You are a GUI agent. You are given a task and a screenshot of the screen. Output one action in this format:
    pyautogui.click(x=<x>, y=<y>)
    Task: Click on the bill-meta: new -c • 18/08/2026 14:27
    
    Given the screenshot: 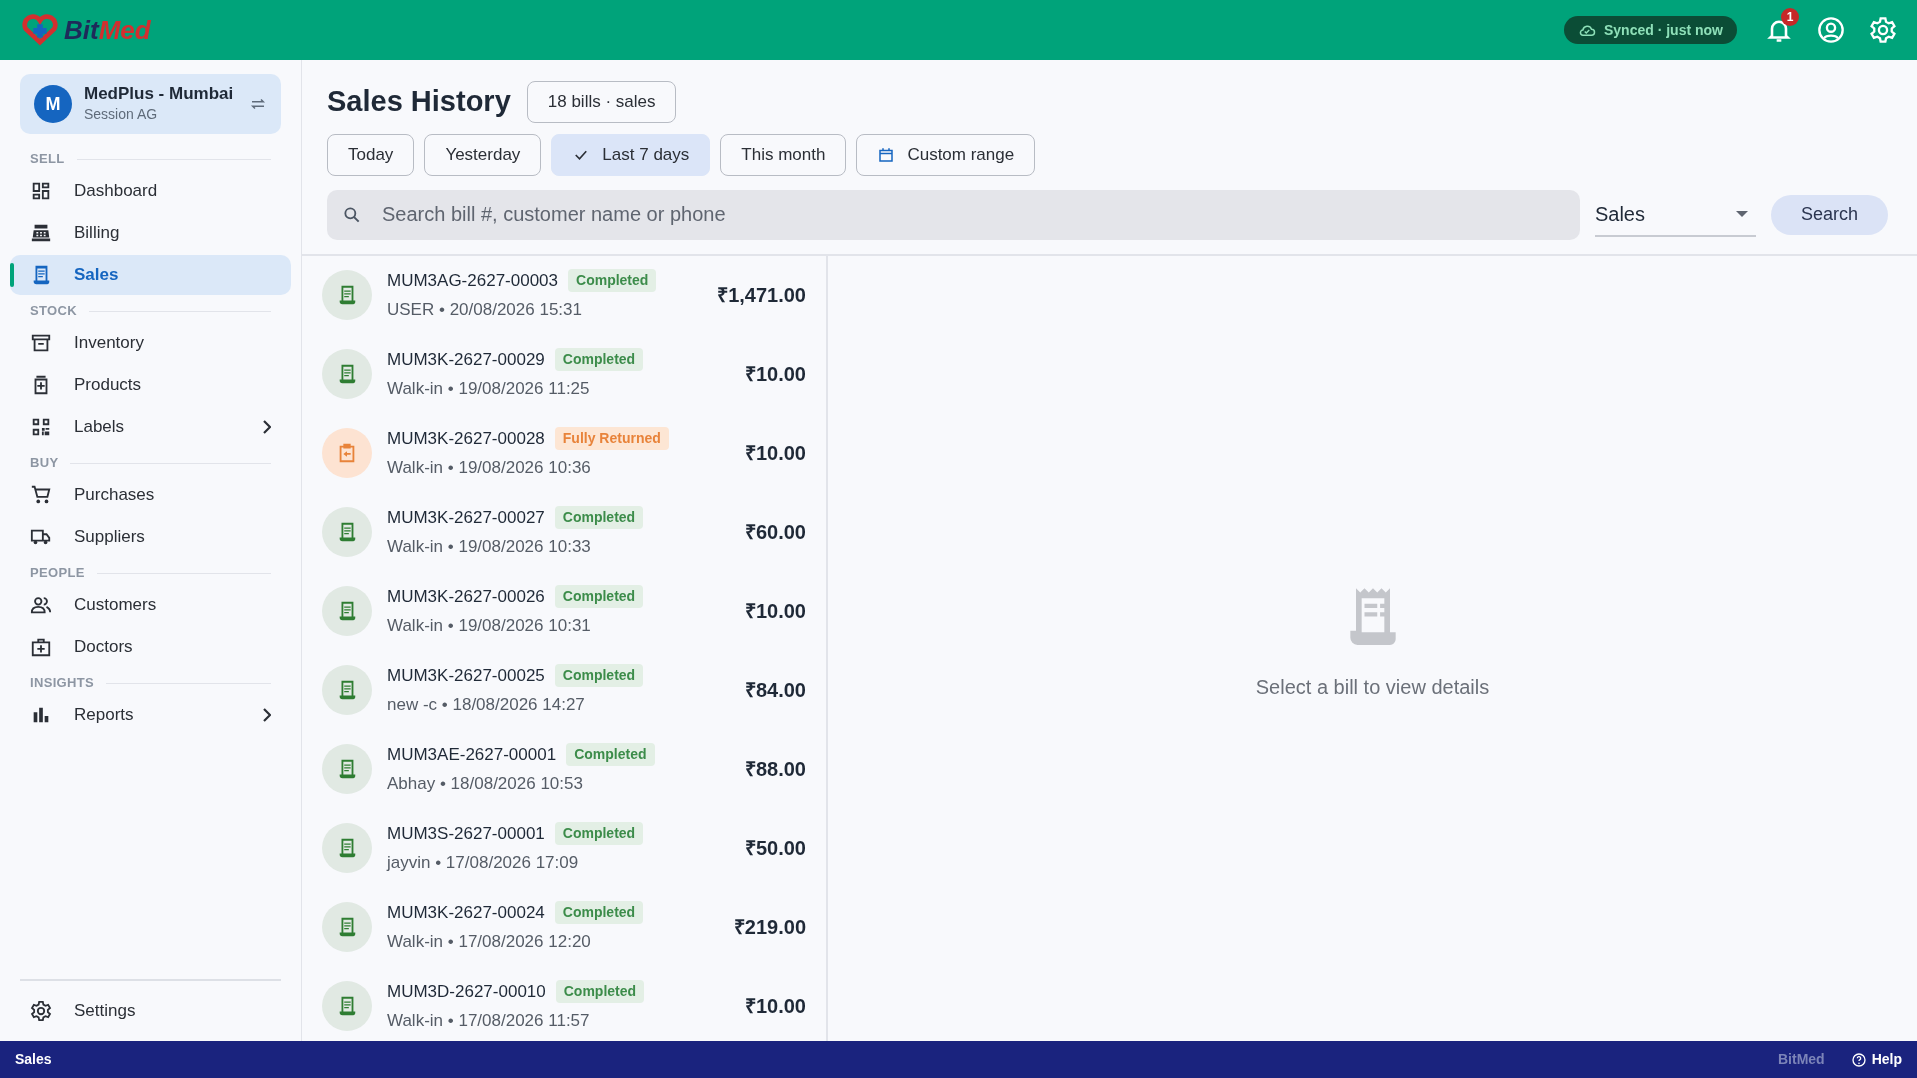 What is the action you would take?
    pyautogui.click(x=486, y=704)
    